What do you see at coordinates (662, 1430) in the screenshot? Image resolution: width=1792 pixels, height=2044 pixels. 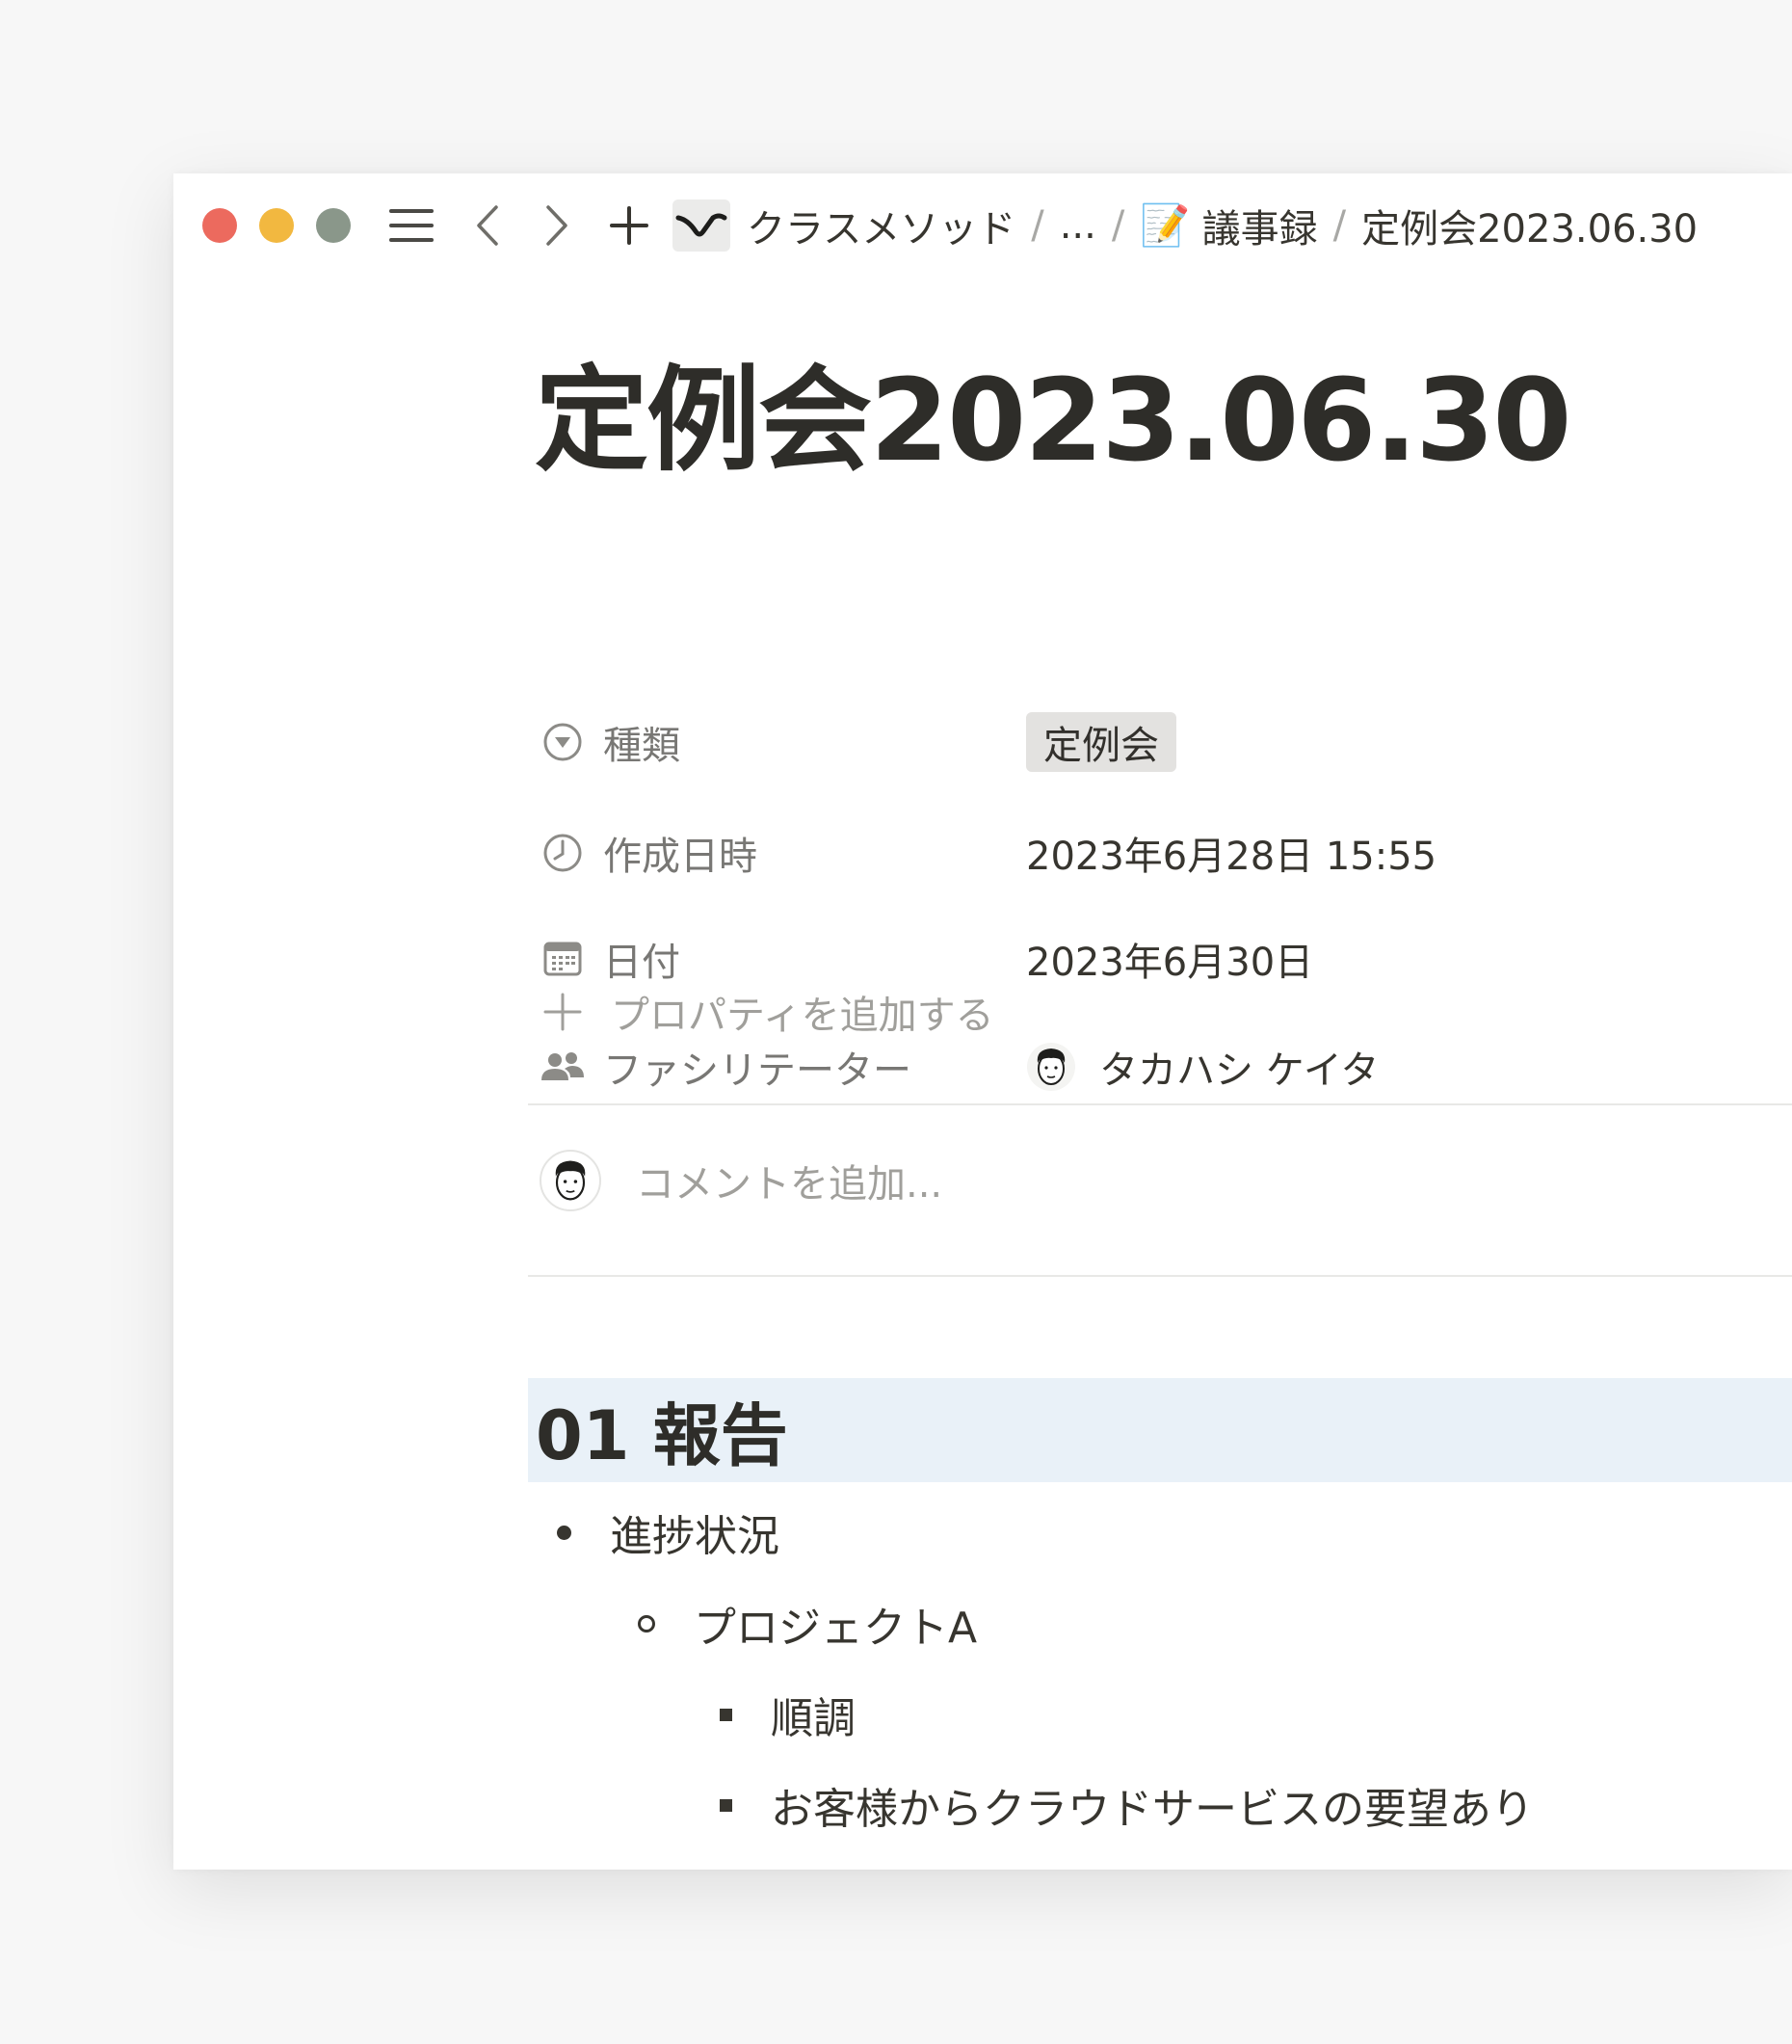 I see `section-heading: 01 報告` at bounding box center [662, 1430].